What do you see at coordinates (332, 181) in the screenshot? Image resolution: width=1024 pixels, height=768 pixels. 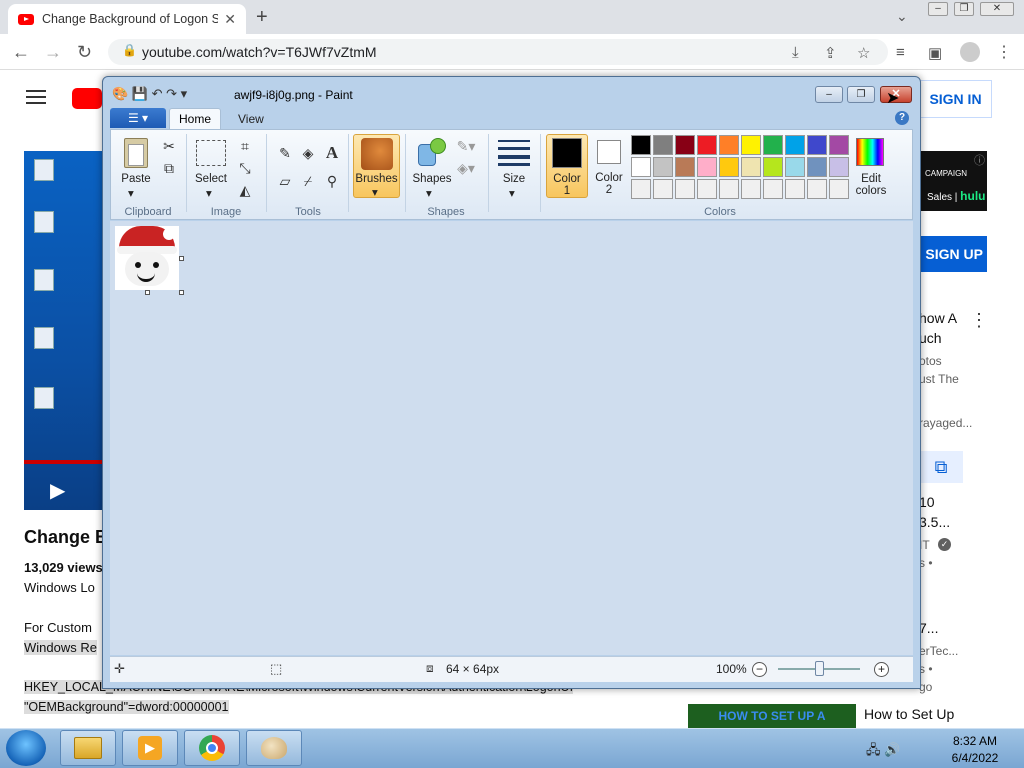 I see `magnifier-icon: ⚲` at bounding box center [332, 181].